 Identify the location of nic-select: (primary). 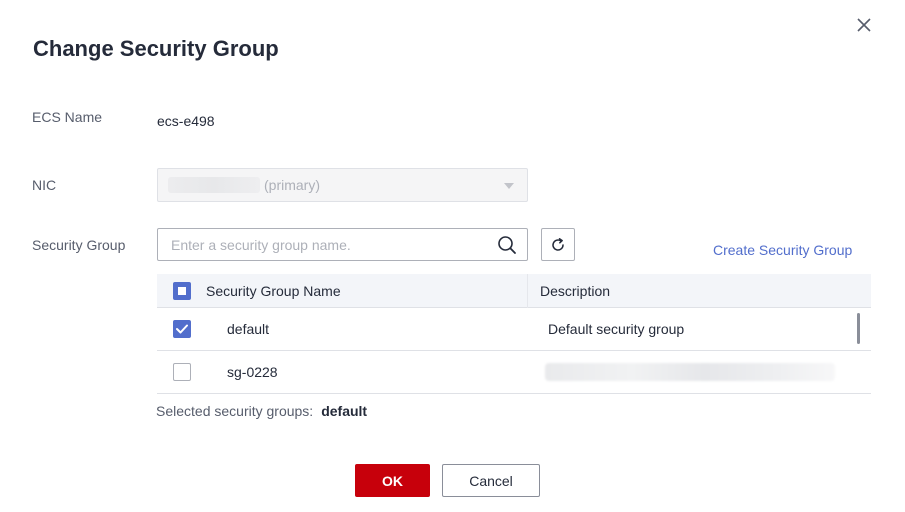
(342, 185).